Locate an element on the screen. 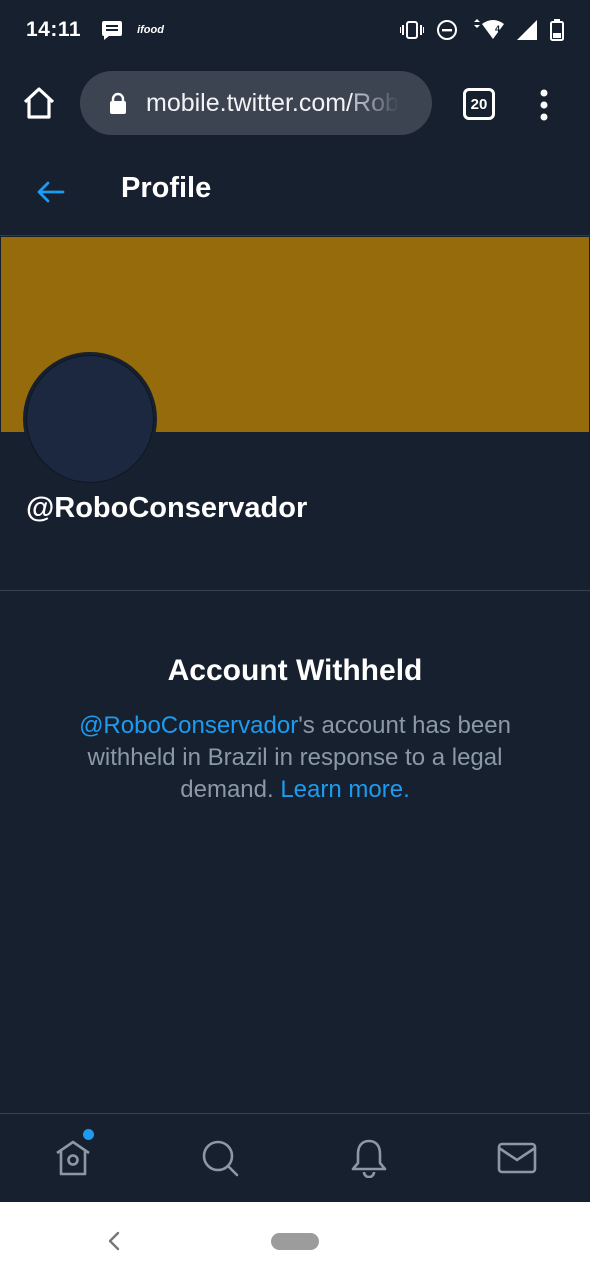 The height and width of the screenshot is (1280, 590). status-right-icons: 4 is located at coordinates (482, 30).